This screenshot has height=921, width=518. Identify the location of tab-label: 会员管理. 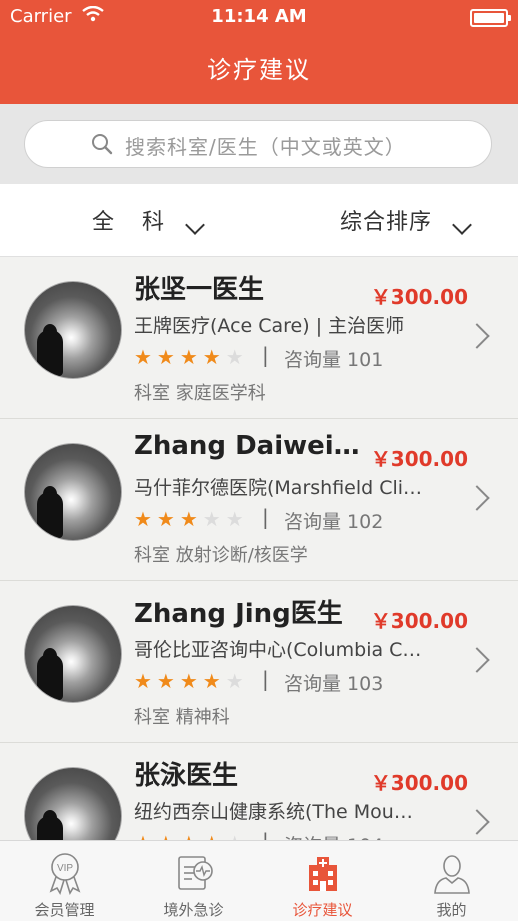
(64, 910).